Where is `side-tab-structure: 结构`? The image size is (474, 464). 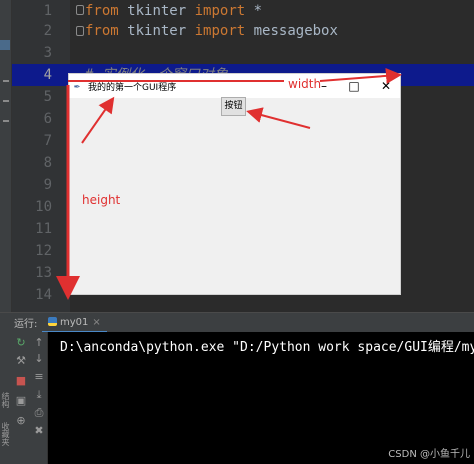
side-tab-structure: 结构 is located at coordinates (5, 400).